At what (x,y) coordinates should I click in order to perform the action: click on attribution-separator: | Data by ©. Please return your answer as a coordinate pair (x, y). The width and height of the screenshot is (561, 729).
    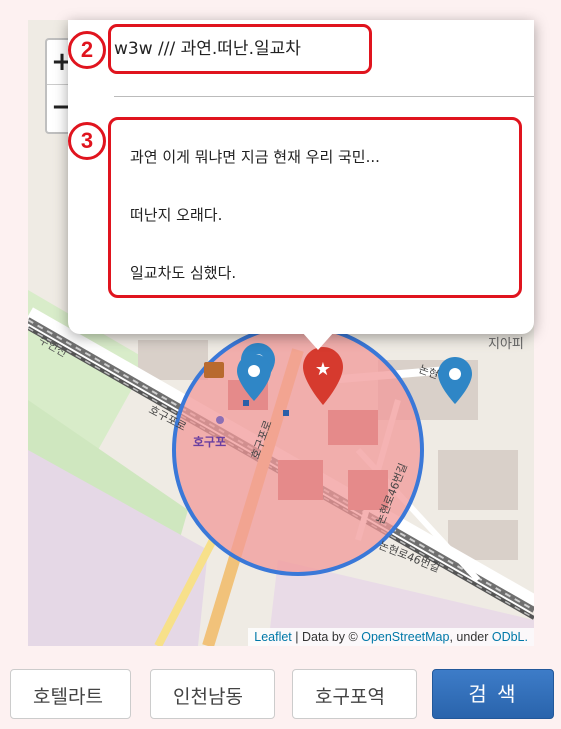
    Looking at the image, I should click on (326, 637).